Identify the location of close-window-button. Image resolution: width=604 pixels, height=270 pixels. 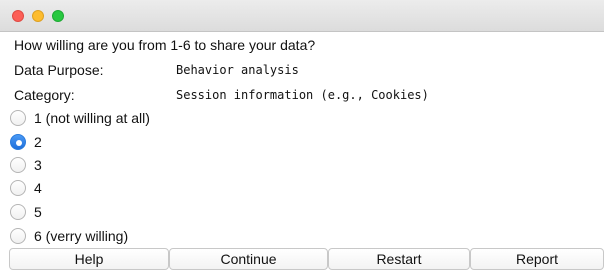
(18, 16).